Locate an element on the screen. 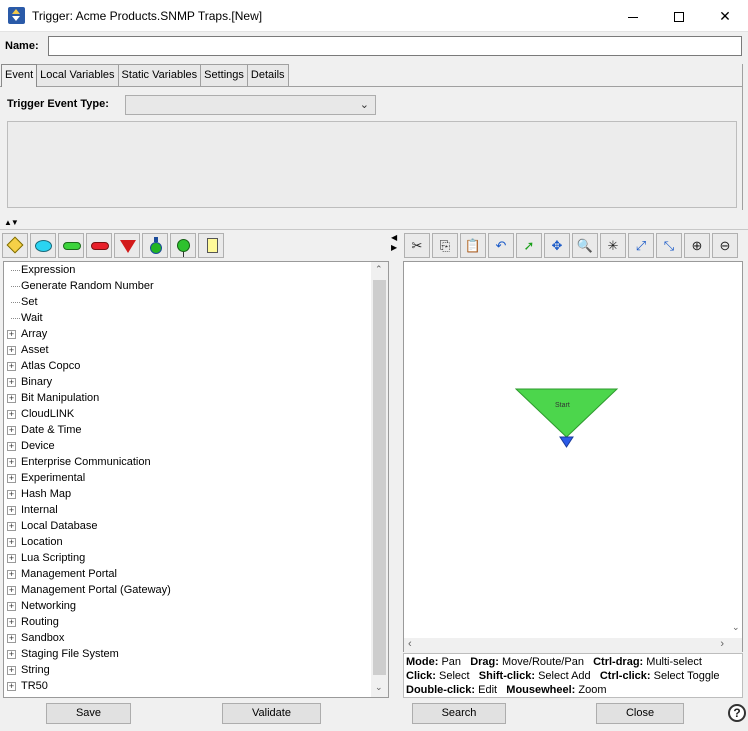  tab-event: Event is located at coordinates (19, 75).